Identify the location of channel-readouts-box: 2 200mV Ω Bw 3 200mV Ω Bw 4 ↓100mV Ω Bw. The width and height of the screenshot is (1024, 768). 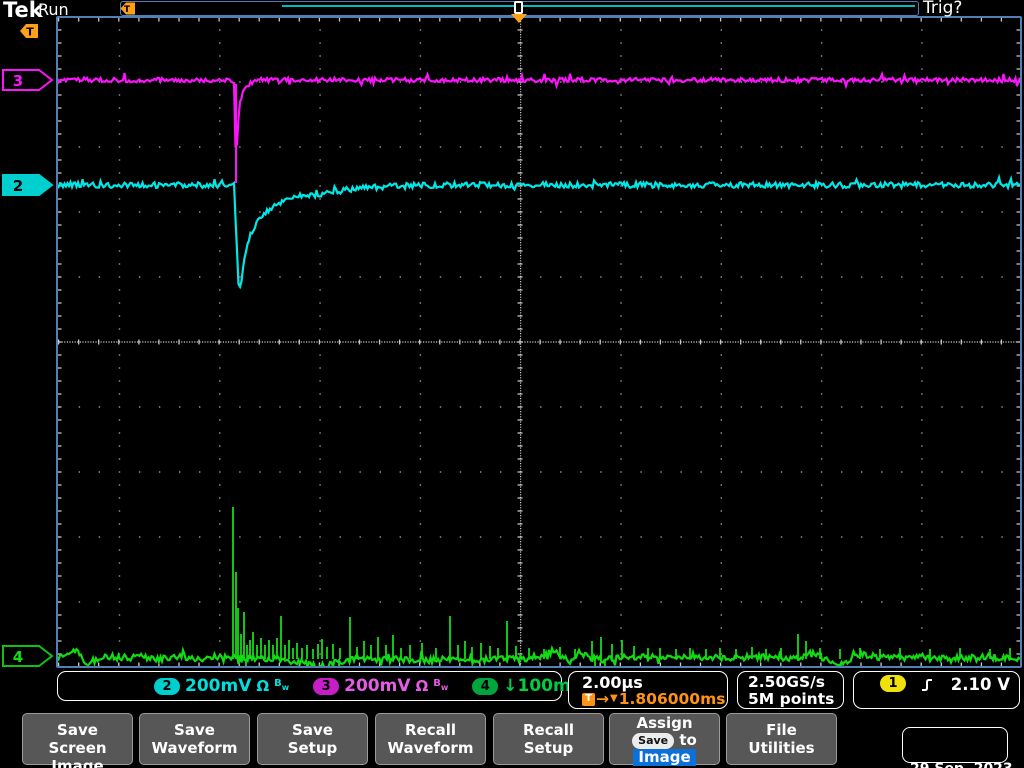
(339, 686).